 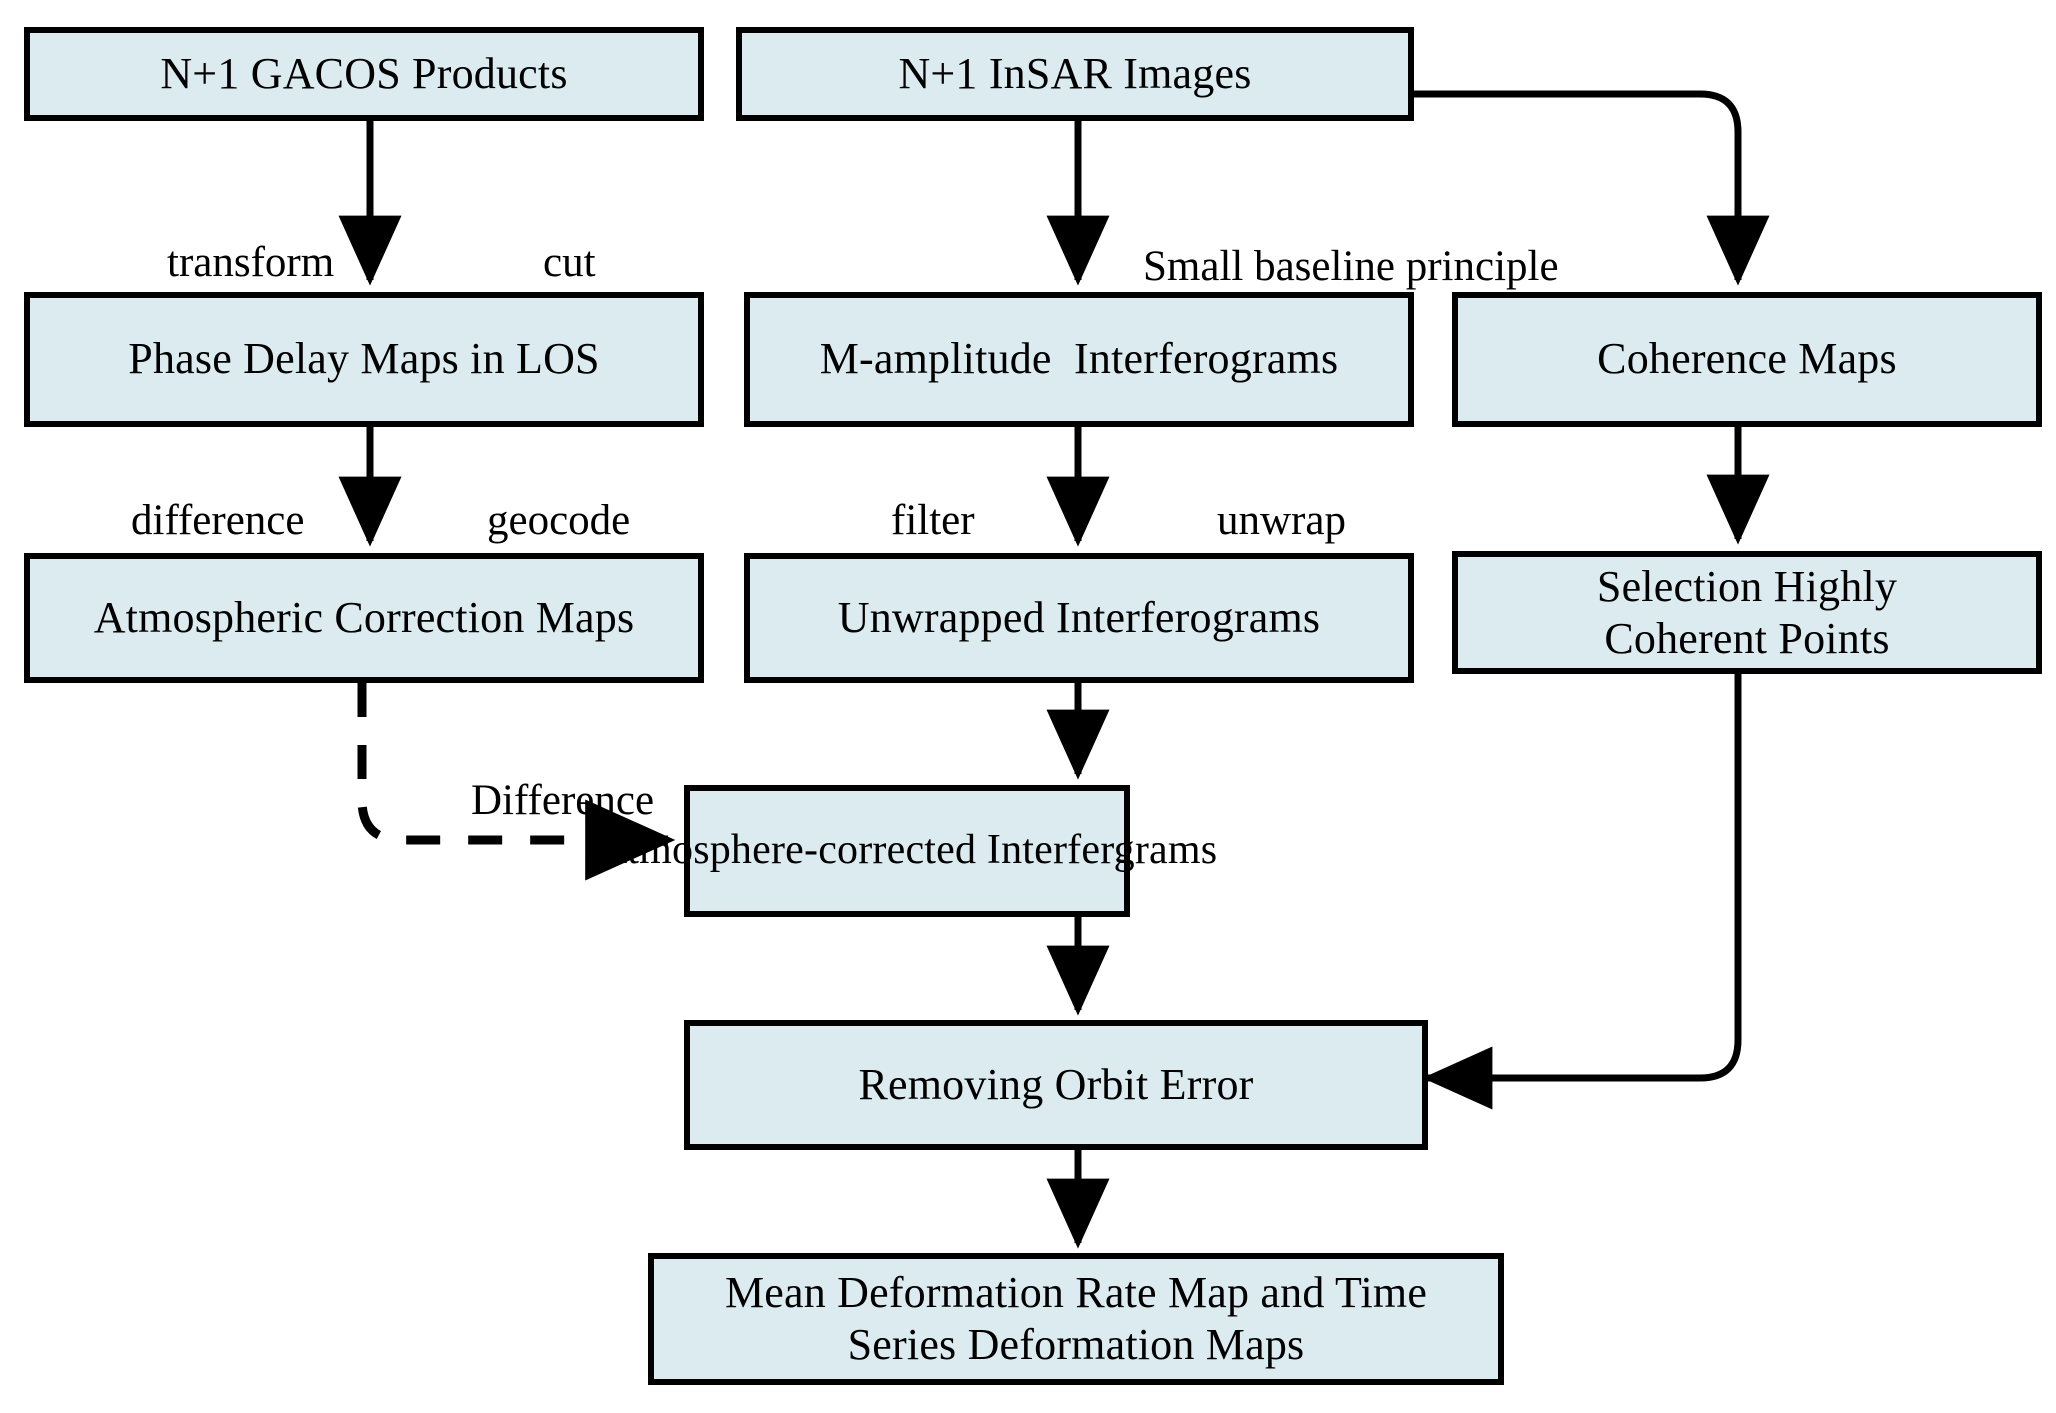 I want to click on edge-label-small-baseline-principle: Small baseline principle, so click(x=1329, y=266).